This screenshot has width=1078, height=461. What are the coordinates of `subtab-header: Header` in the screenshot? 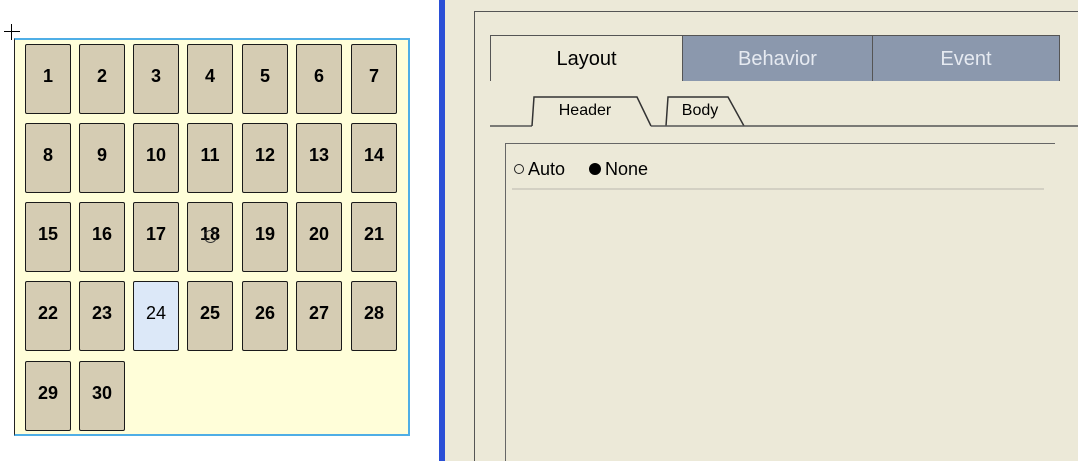 It's located at (585, 112).